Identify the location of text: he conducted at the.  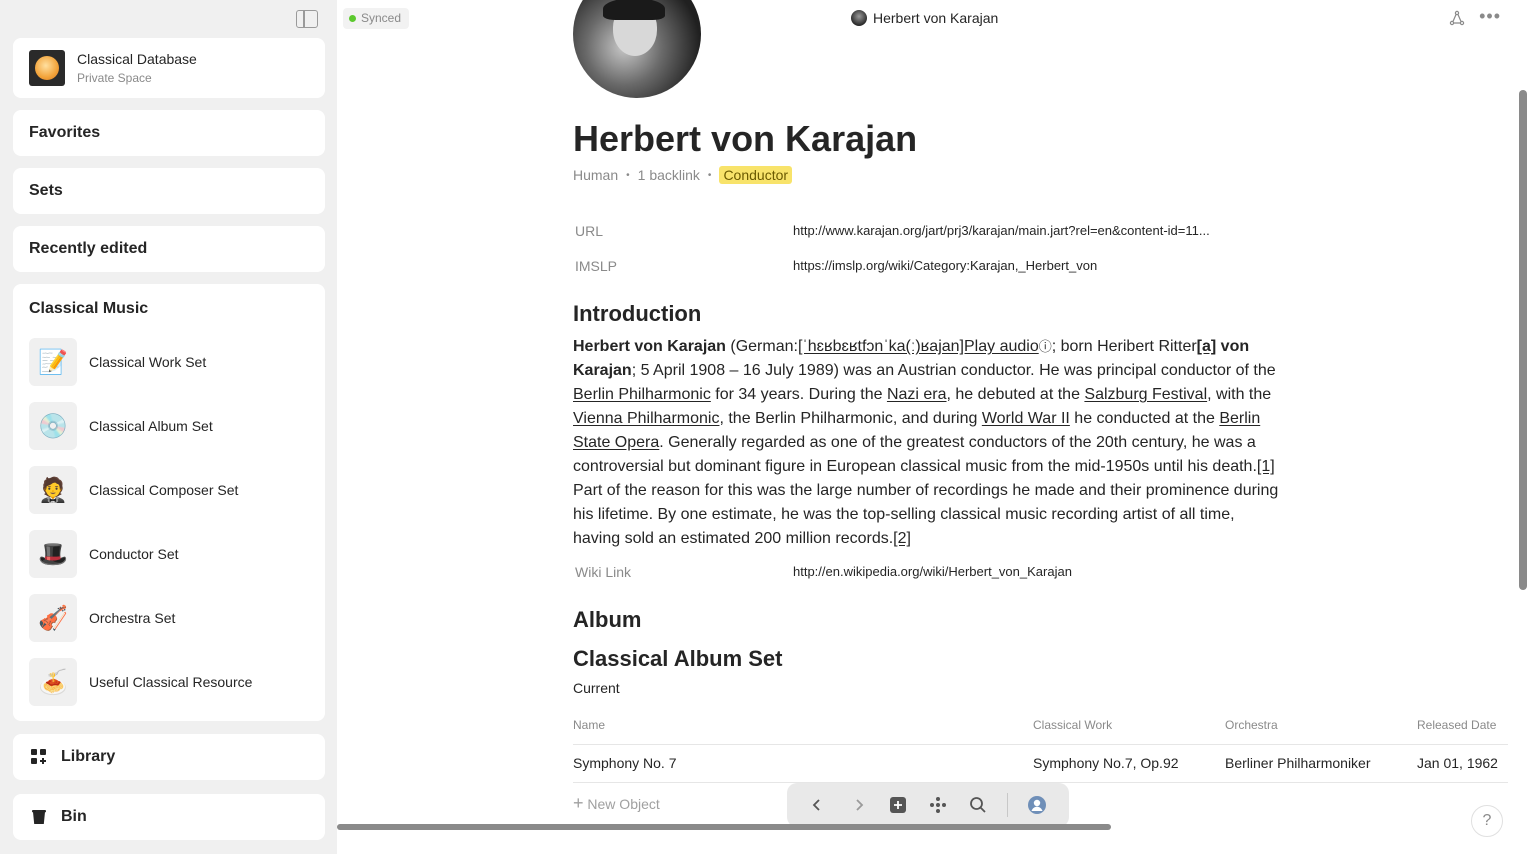
(1144, 418).